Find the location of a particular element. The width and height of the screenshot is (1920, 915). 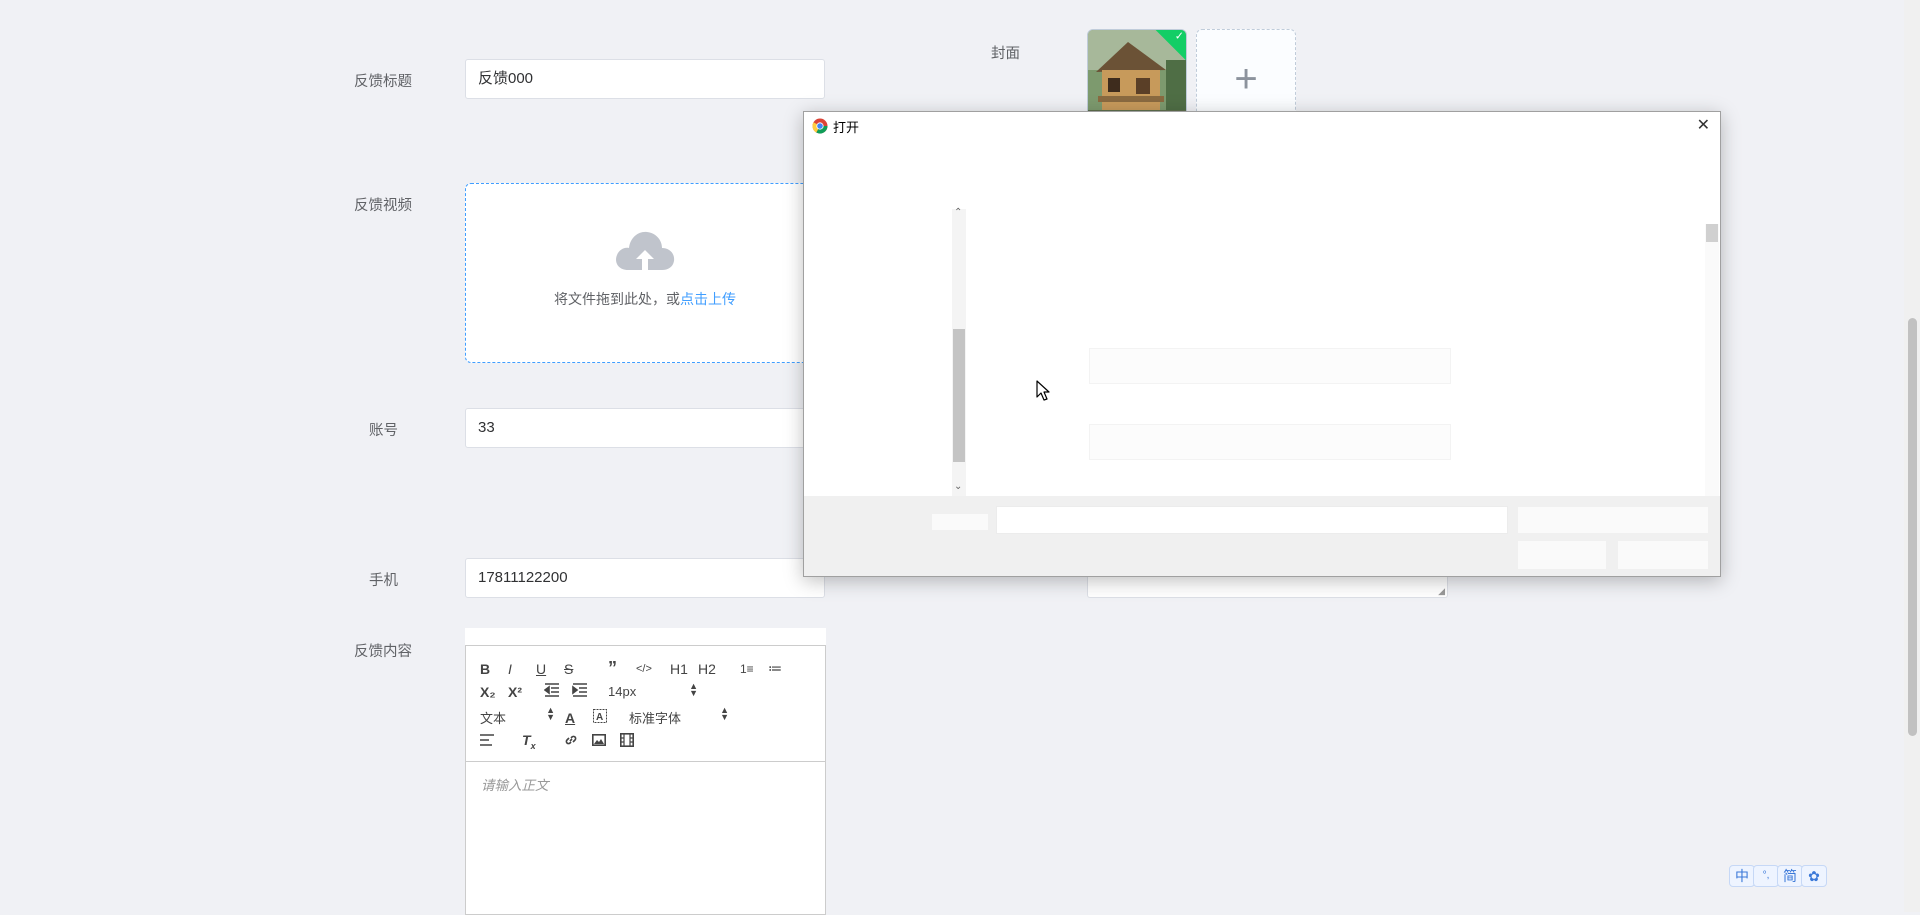

h2-button: H2 is located at coordinates (719, 669).